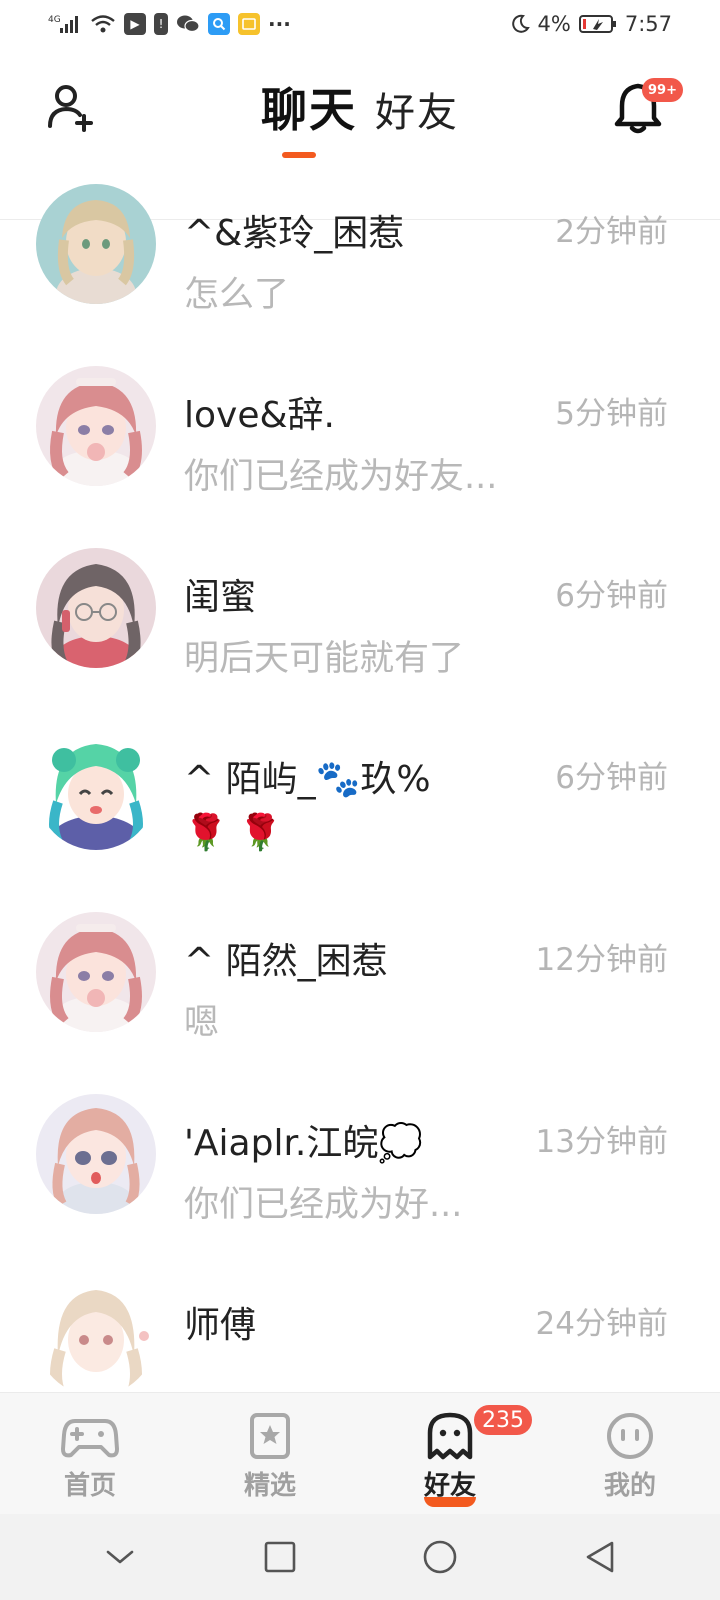 This screenshot has height=1600, width=720. I want to click on system-navigation-bar, so click(360, 1557).